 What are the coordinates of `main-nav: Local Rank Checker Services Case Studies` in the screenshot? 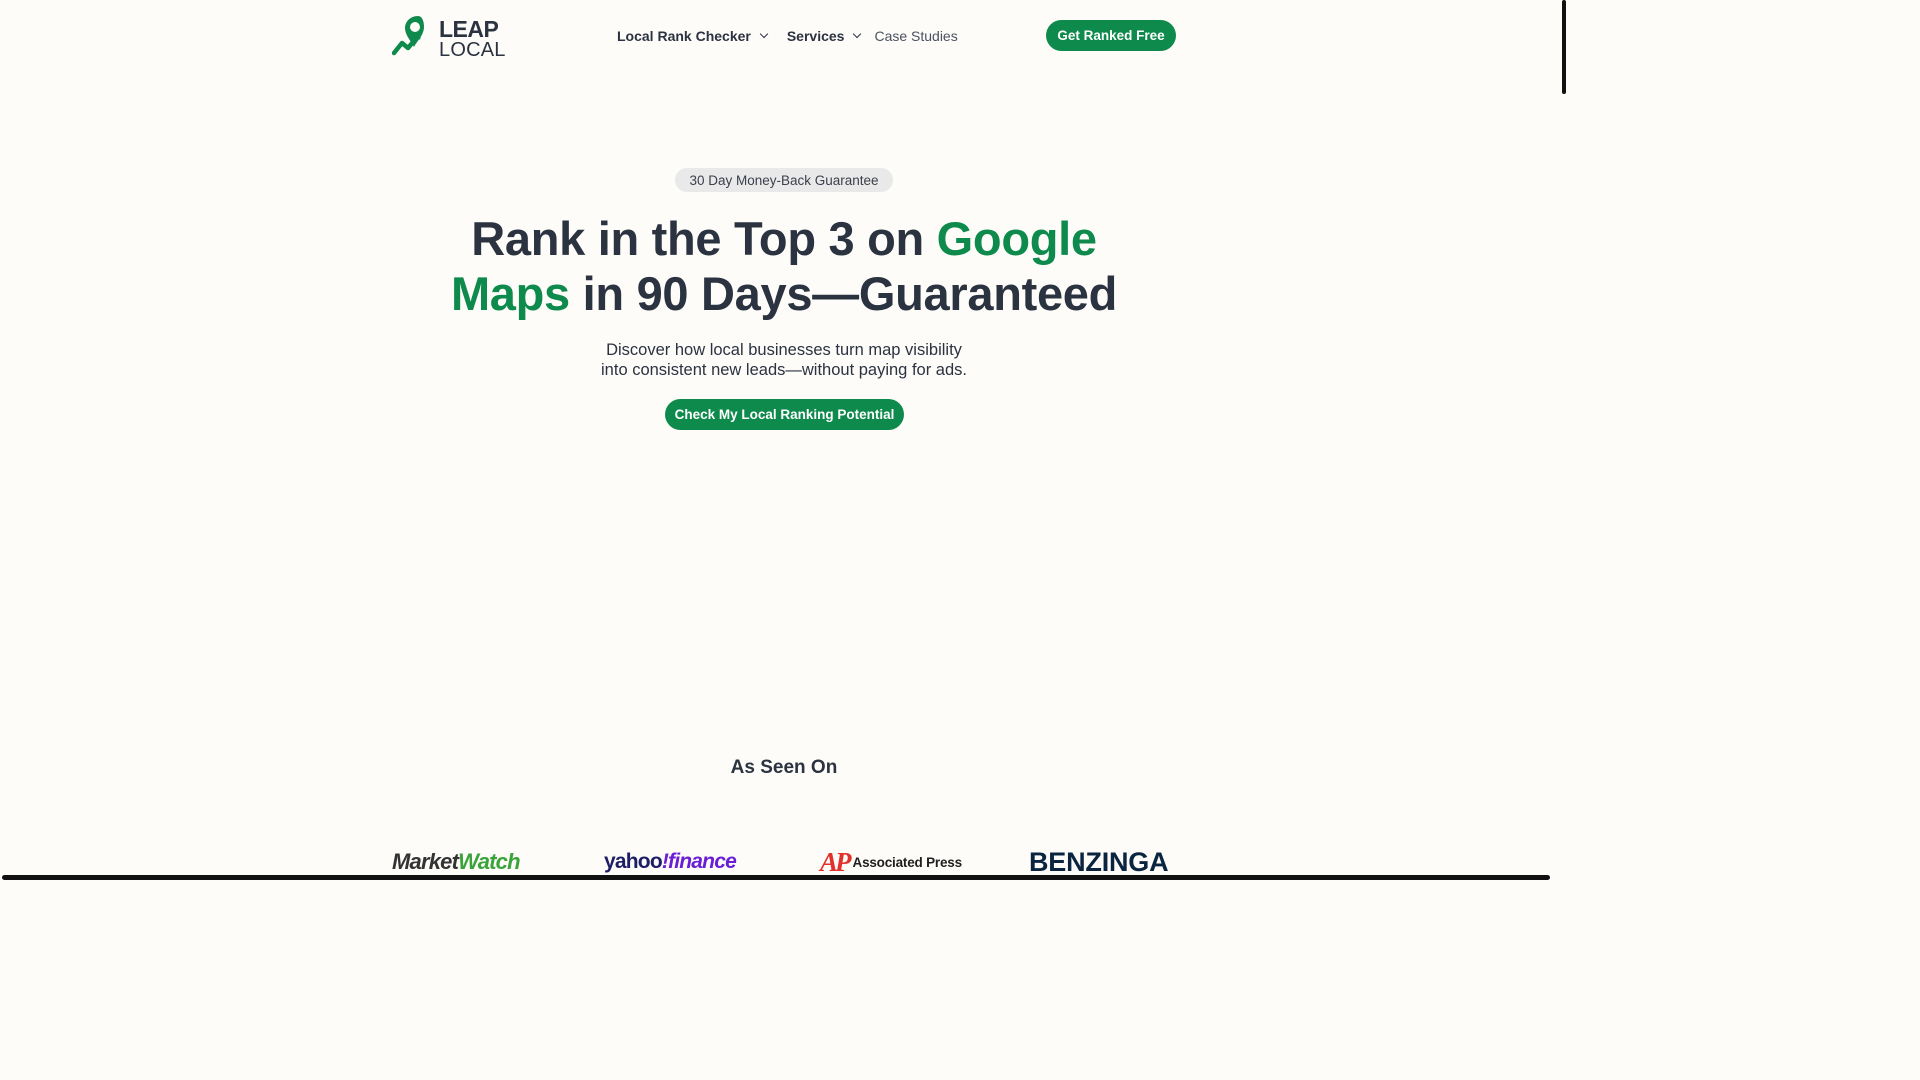 It's located at (787, 36).